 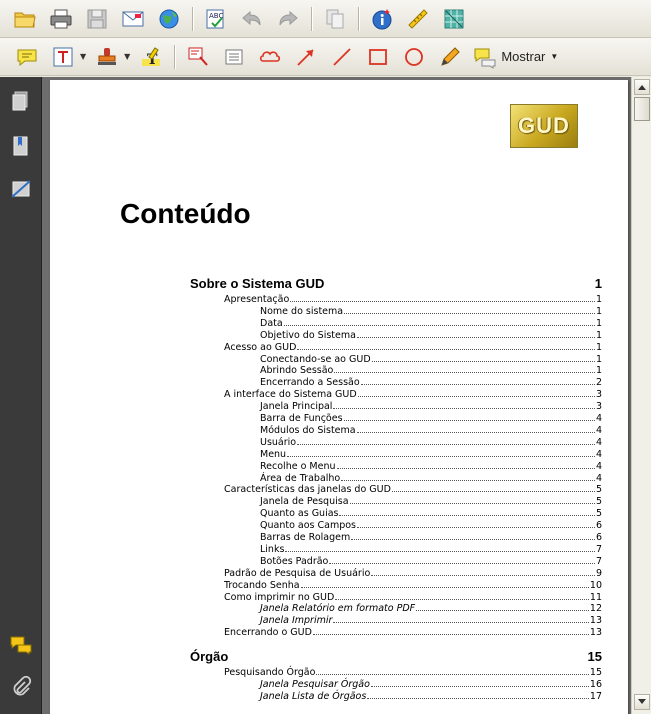 I want to click on stamp-dropdown-arrow: ▼, so click(x=127, y=56).